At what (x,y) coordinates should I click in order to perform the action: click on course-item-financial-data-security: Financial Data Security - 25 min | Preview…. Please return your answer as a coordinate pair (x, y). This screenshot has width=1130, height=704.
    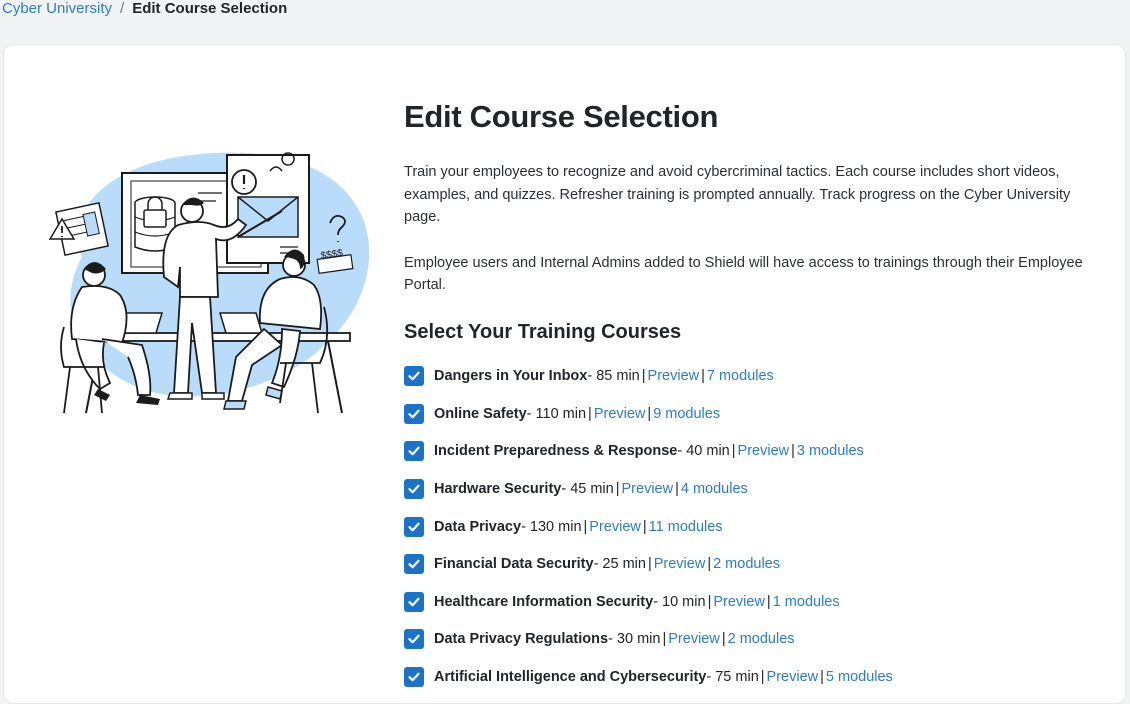
    Looking at the image, I should click on (744, 564).